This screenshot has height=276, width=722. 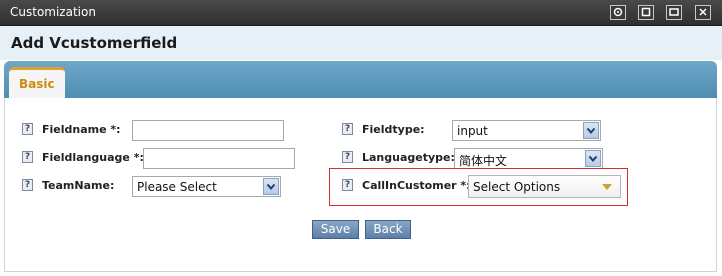 What do you see at coordinates (347, 185) in the screenshot?
I see `callincustomer-help-icon: ?` at bounding box center [347, 185].